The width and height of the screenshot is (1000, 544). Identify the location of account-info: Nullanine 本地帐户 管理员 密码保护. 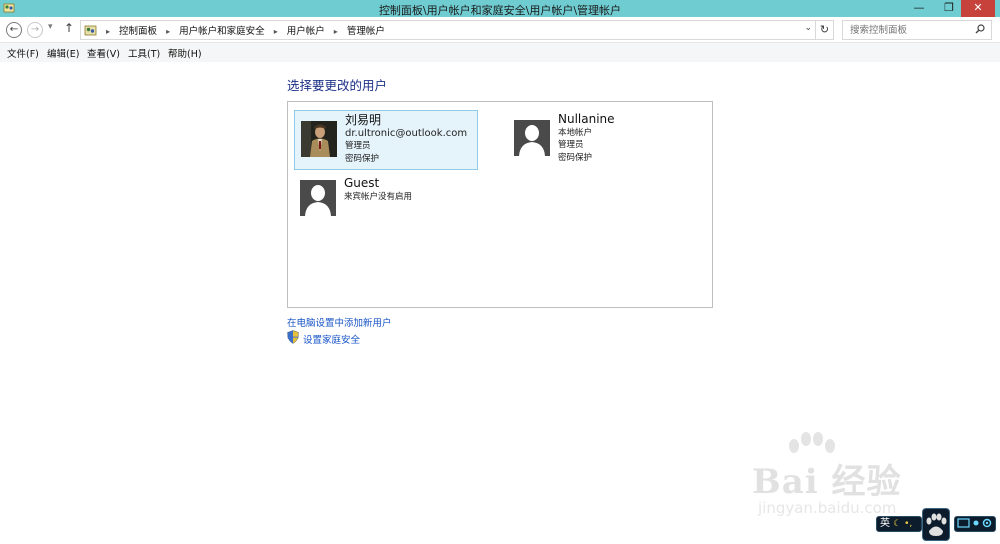
(586, 138).